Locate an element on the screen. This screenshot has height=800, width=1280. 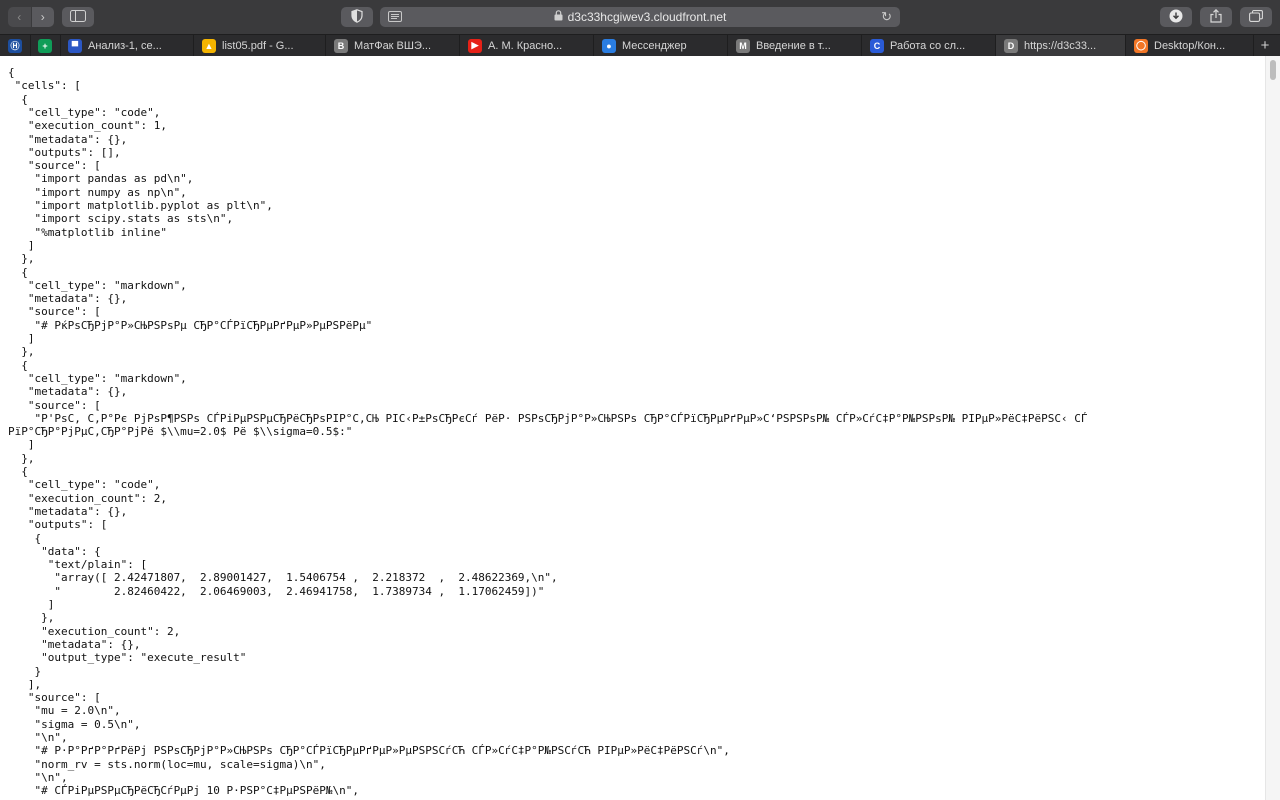
tabs-overview-icon is located at coordinates (1256, 17).